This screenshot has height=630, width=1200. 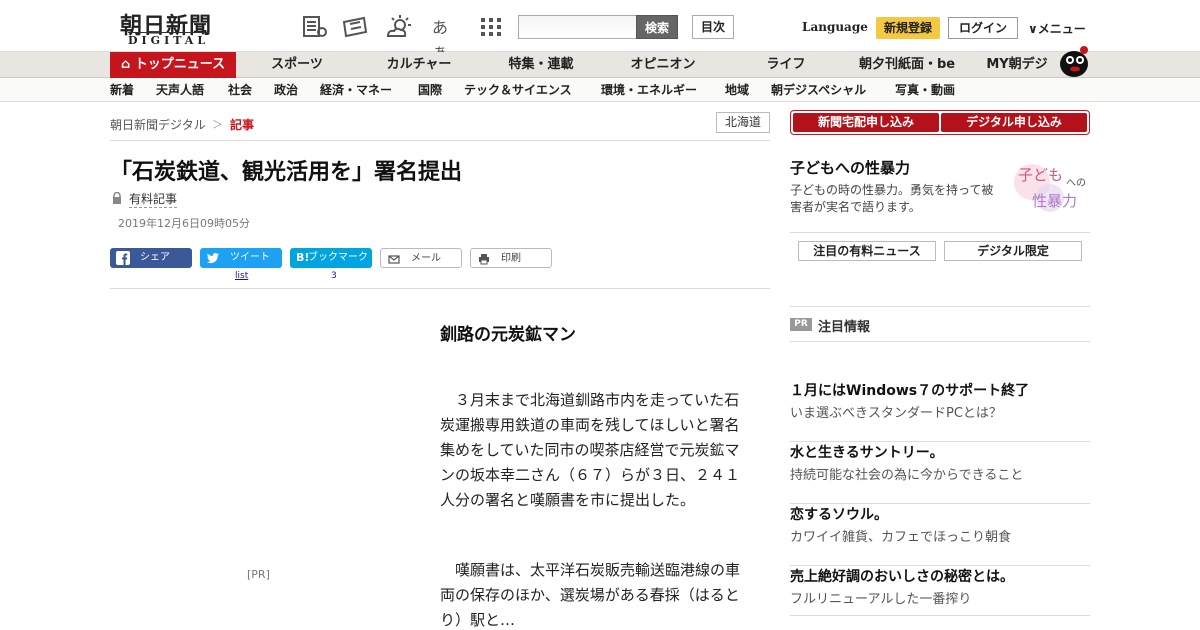 What do you see at coordinates (839, 515) in the screenshot?
I see `pr-item-title: 恋するソウル。` at bounding box center [839, 515].